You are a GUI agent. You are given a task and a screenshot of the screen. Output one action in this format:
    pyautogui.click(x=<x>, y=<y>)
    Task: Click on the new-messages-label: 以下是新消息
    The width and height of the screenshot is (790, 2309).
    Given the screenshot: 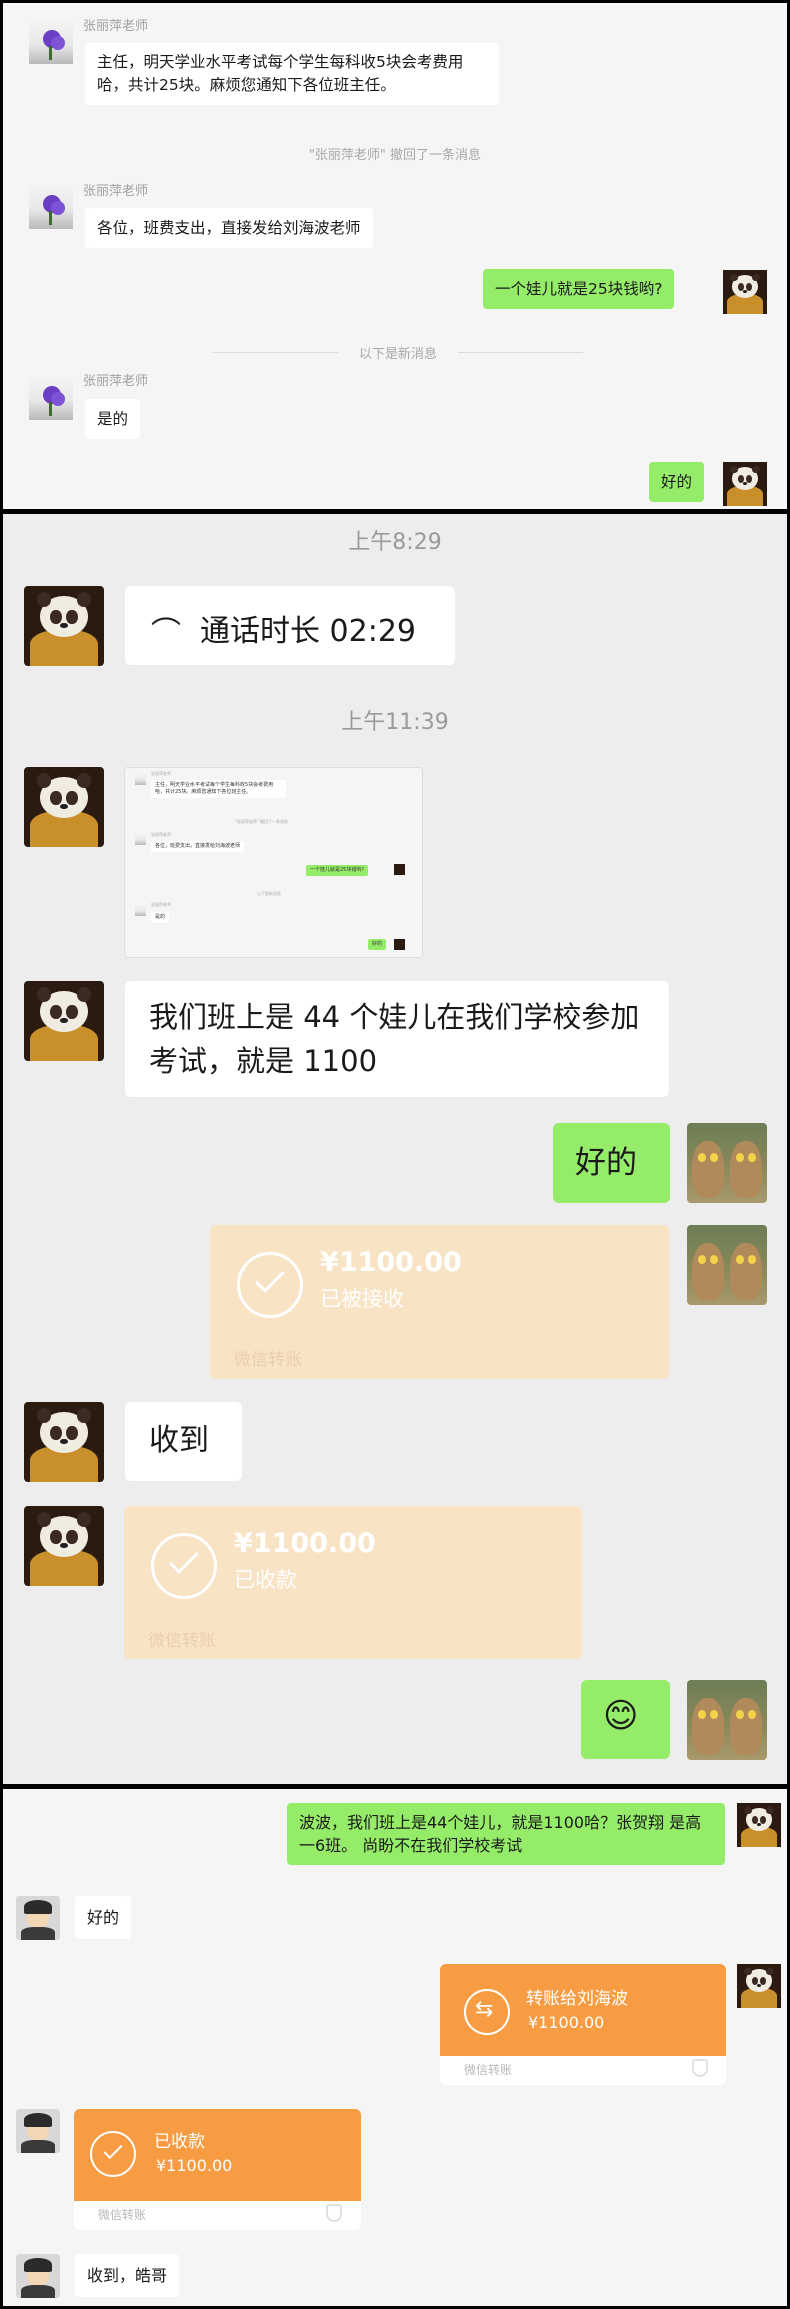 What is the action you would take?
    pyautogui.click(x=397, y=354)
    